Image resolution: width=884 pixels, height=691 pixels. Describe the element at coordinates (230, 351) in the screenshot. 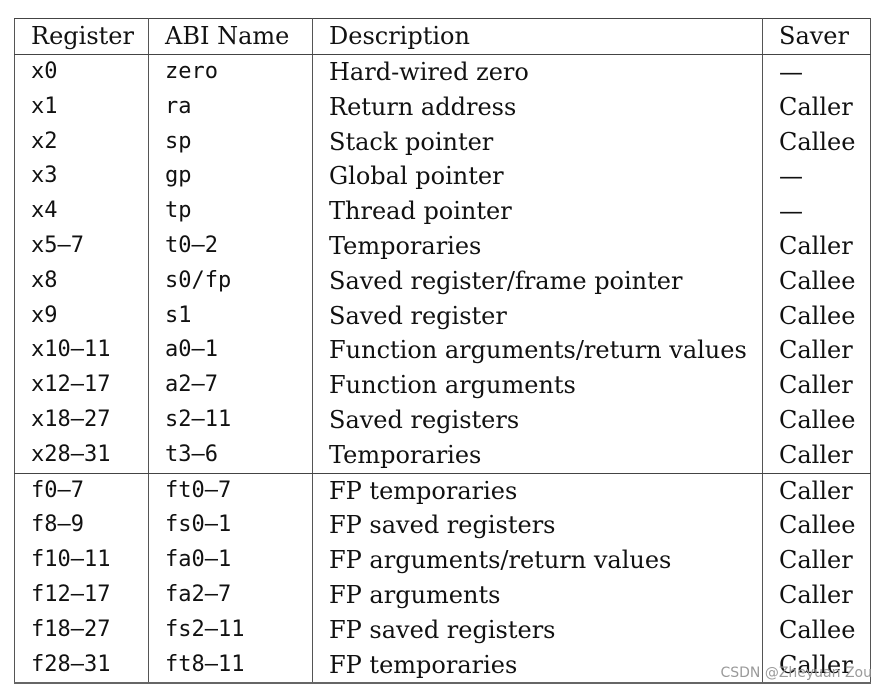

I see `abi-name-cell: a0–1` at that location.